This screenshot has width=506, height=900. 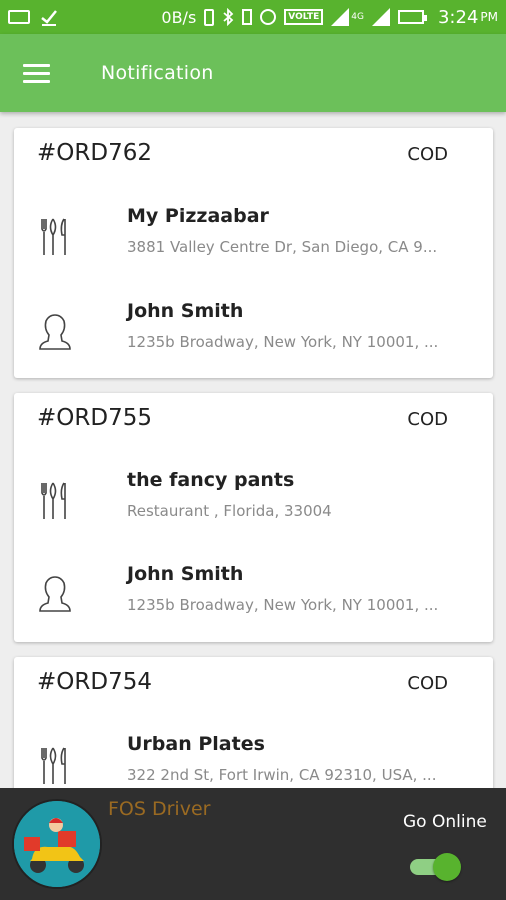 What do you see at coordinates (253, 844) in the screenshot?
I see `driver-bar: FOS Driver Go Online` at bounding box center [253, 844].